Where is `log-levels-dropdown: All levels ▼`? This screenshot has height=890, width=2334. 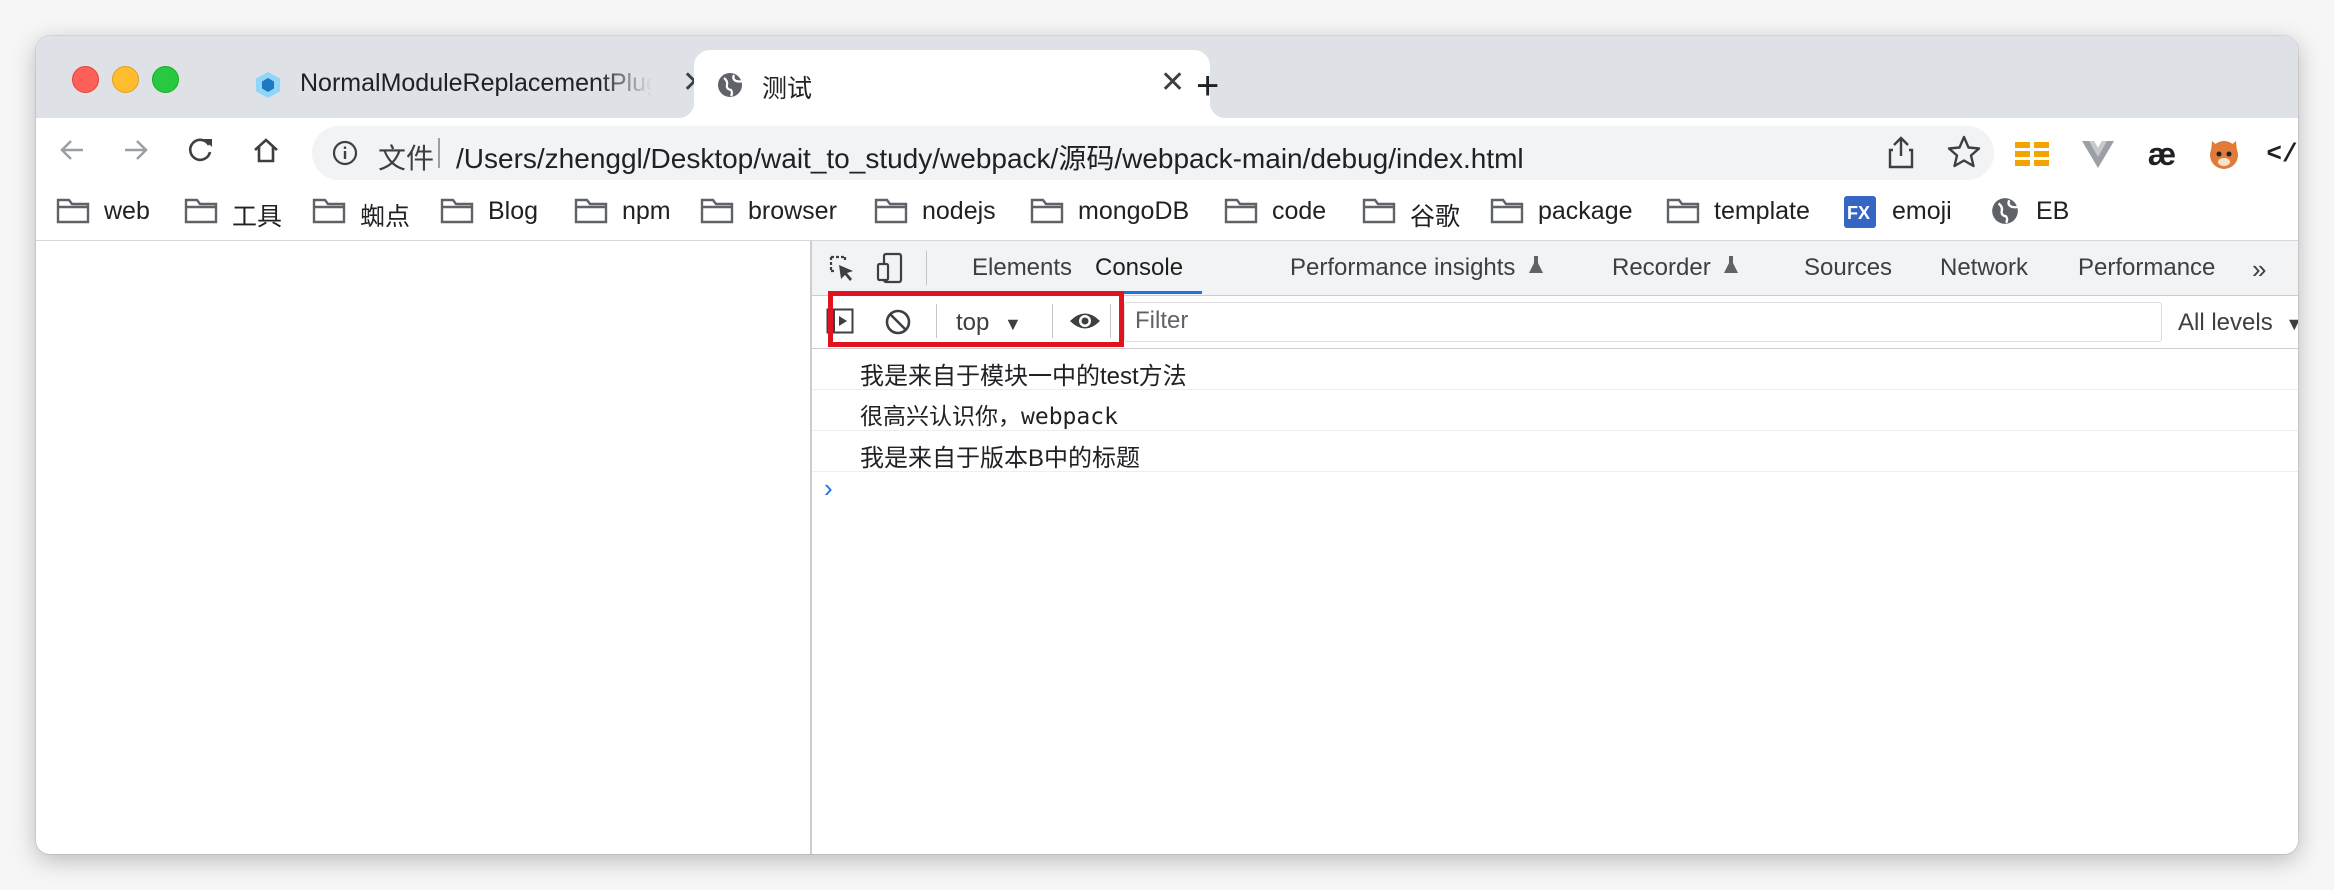 log-levels-dropdown: All levels ▼ is located at coordinates (2238, 323).